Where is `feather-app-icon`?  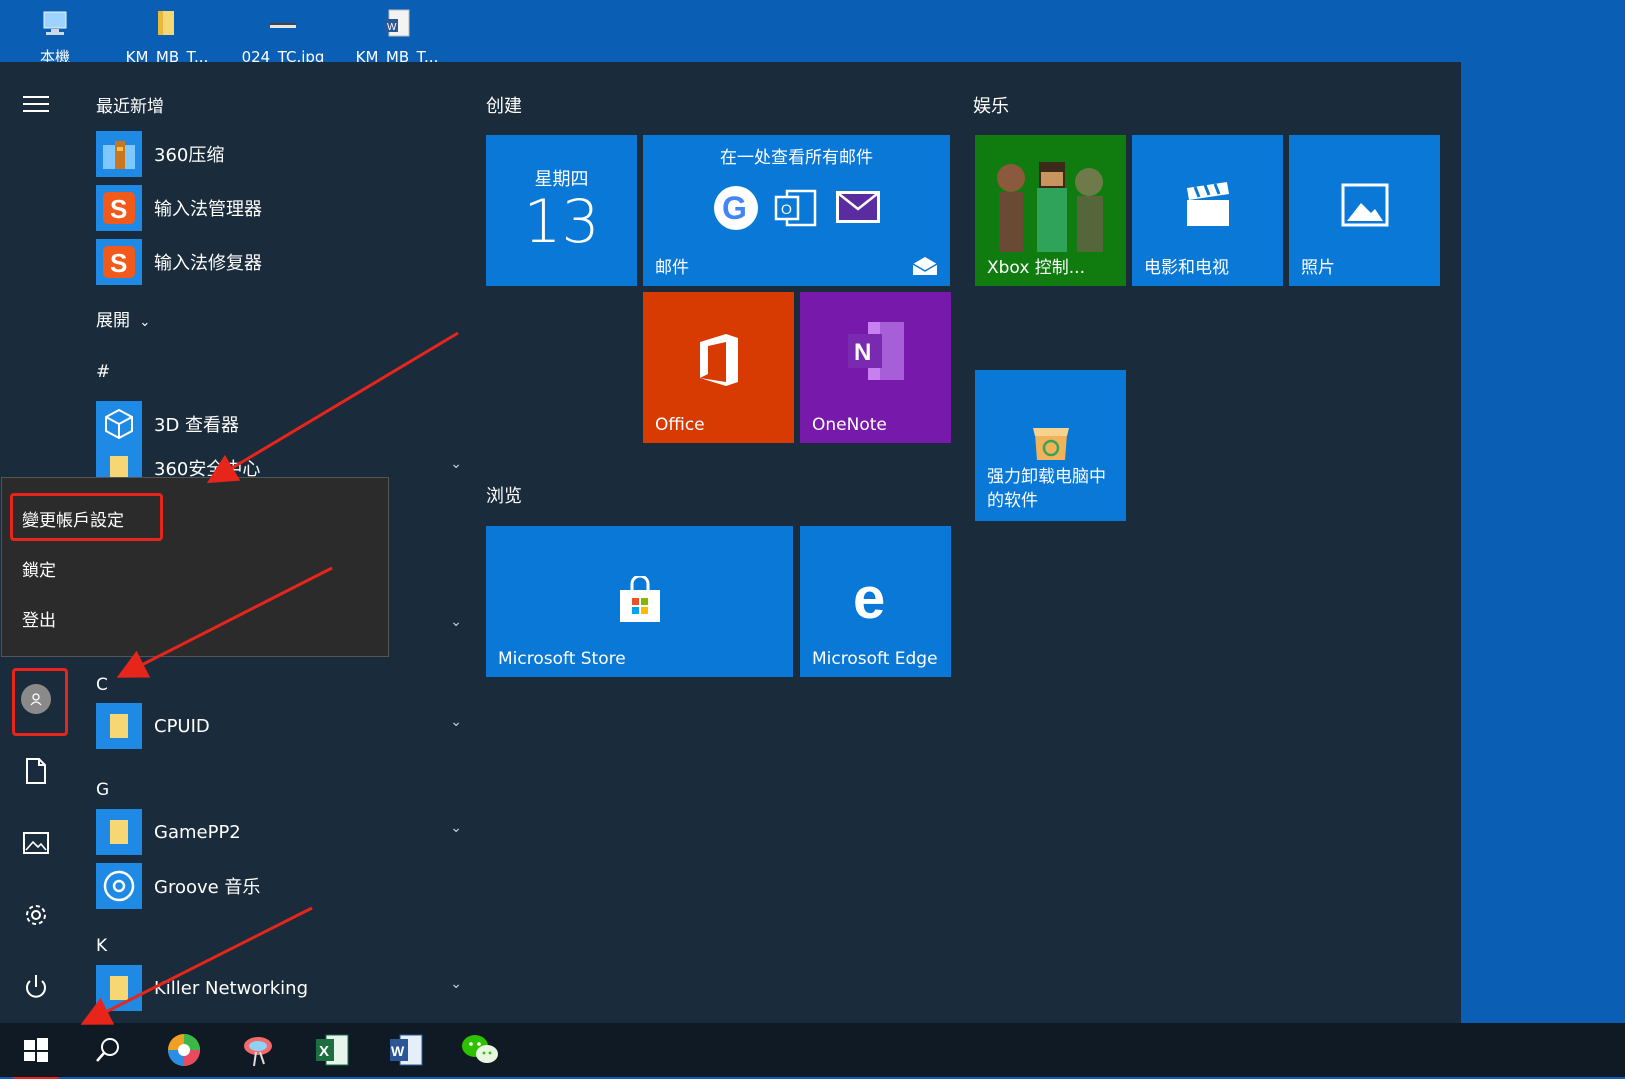
feather-app-icon is located at coordinates (258, 1052).